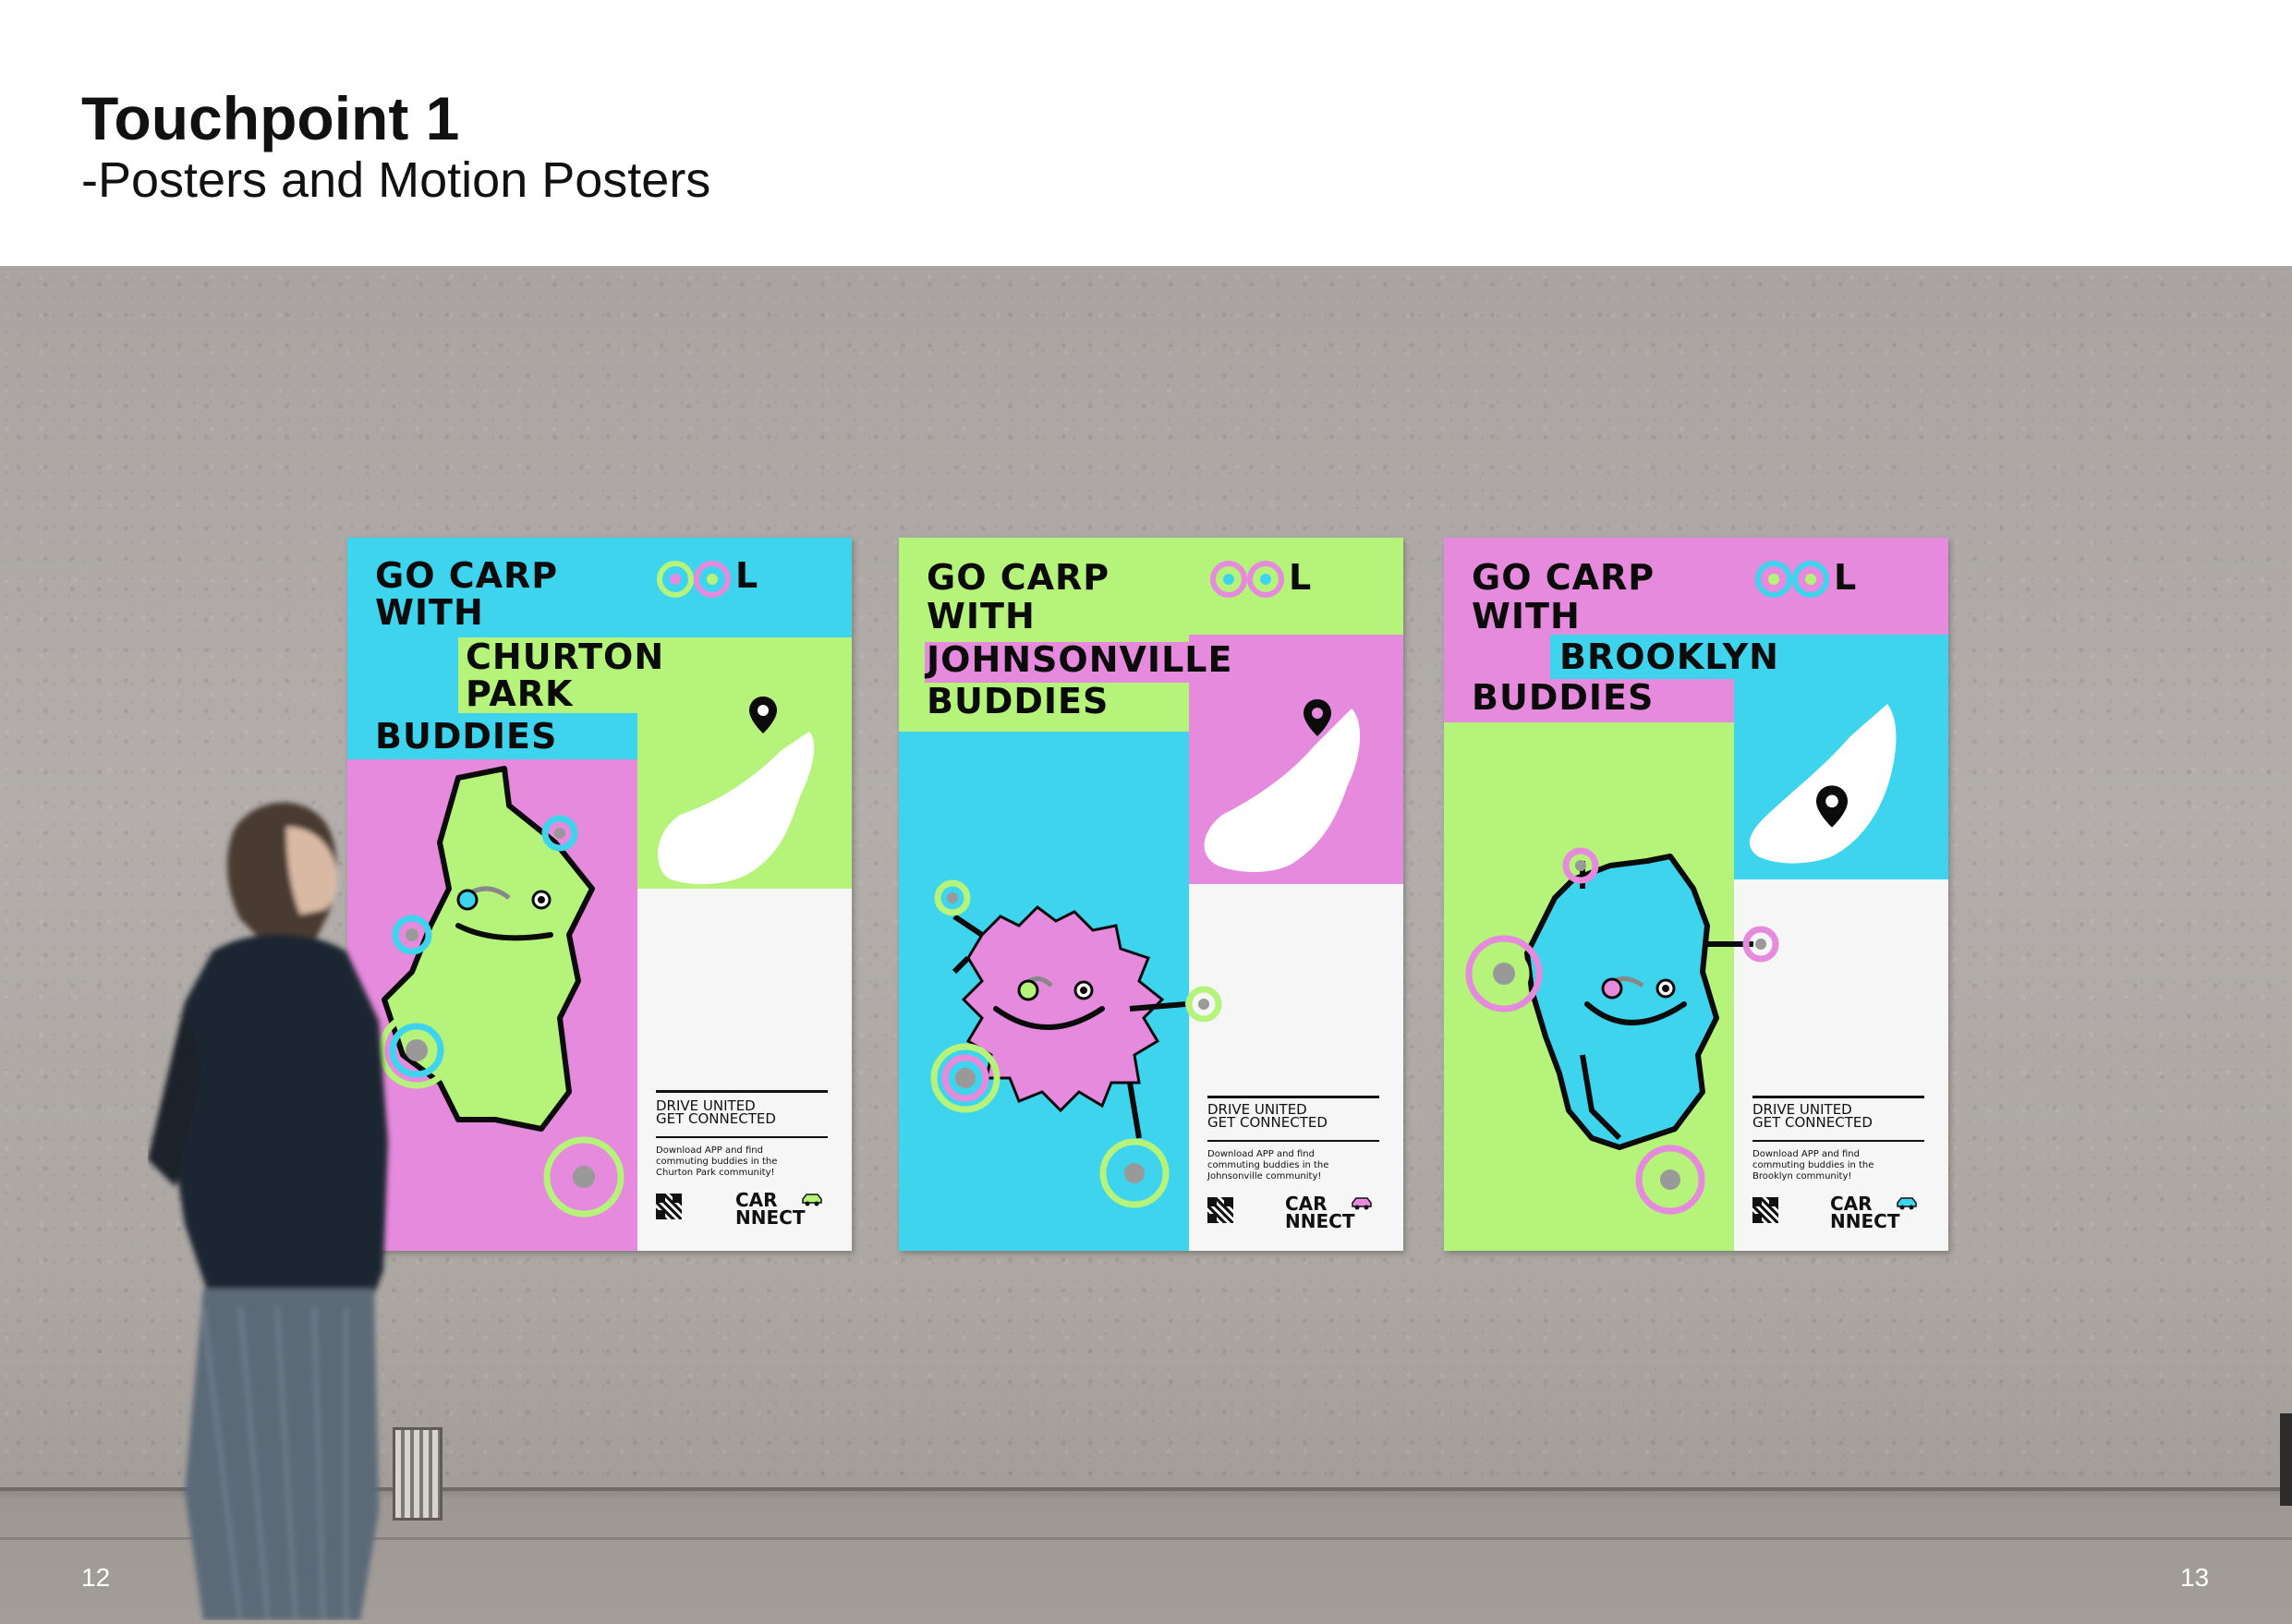 This screenshot has height=1624, width=2292. I want to click on page-number-right: 13, so click(2195, 1577).